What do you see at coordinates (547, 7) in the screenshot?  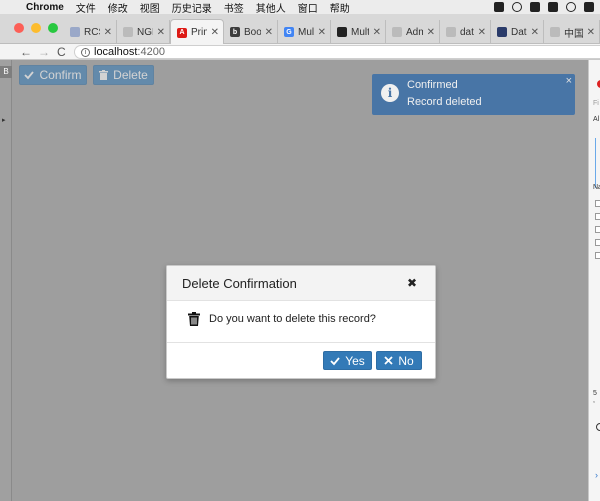 I see `status-icons` at bounding box center [547, 7].